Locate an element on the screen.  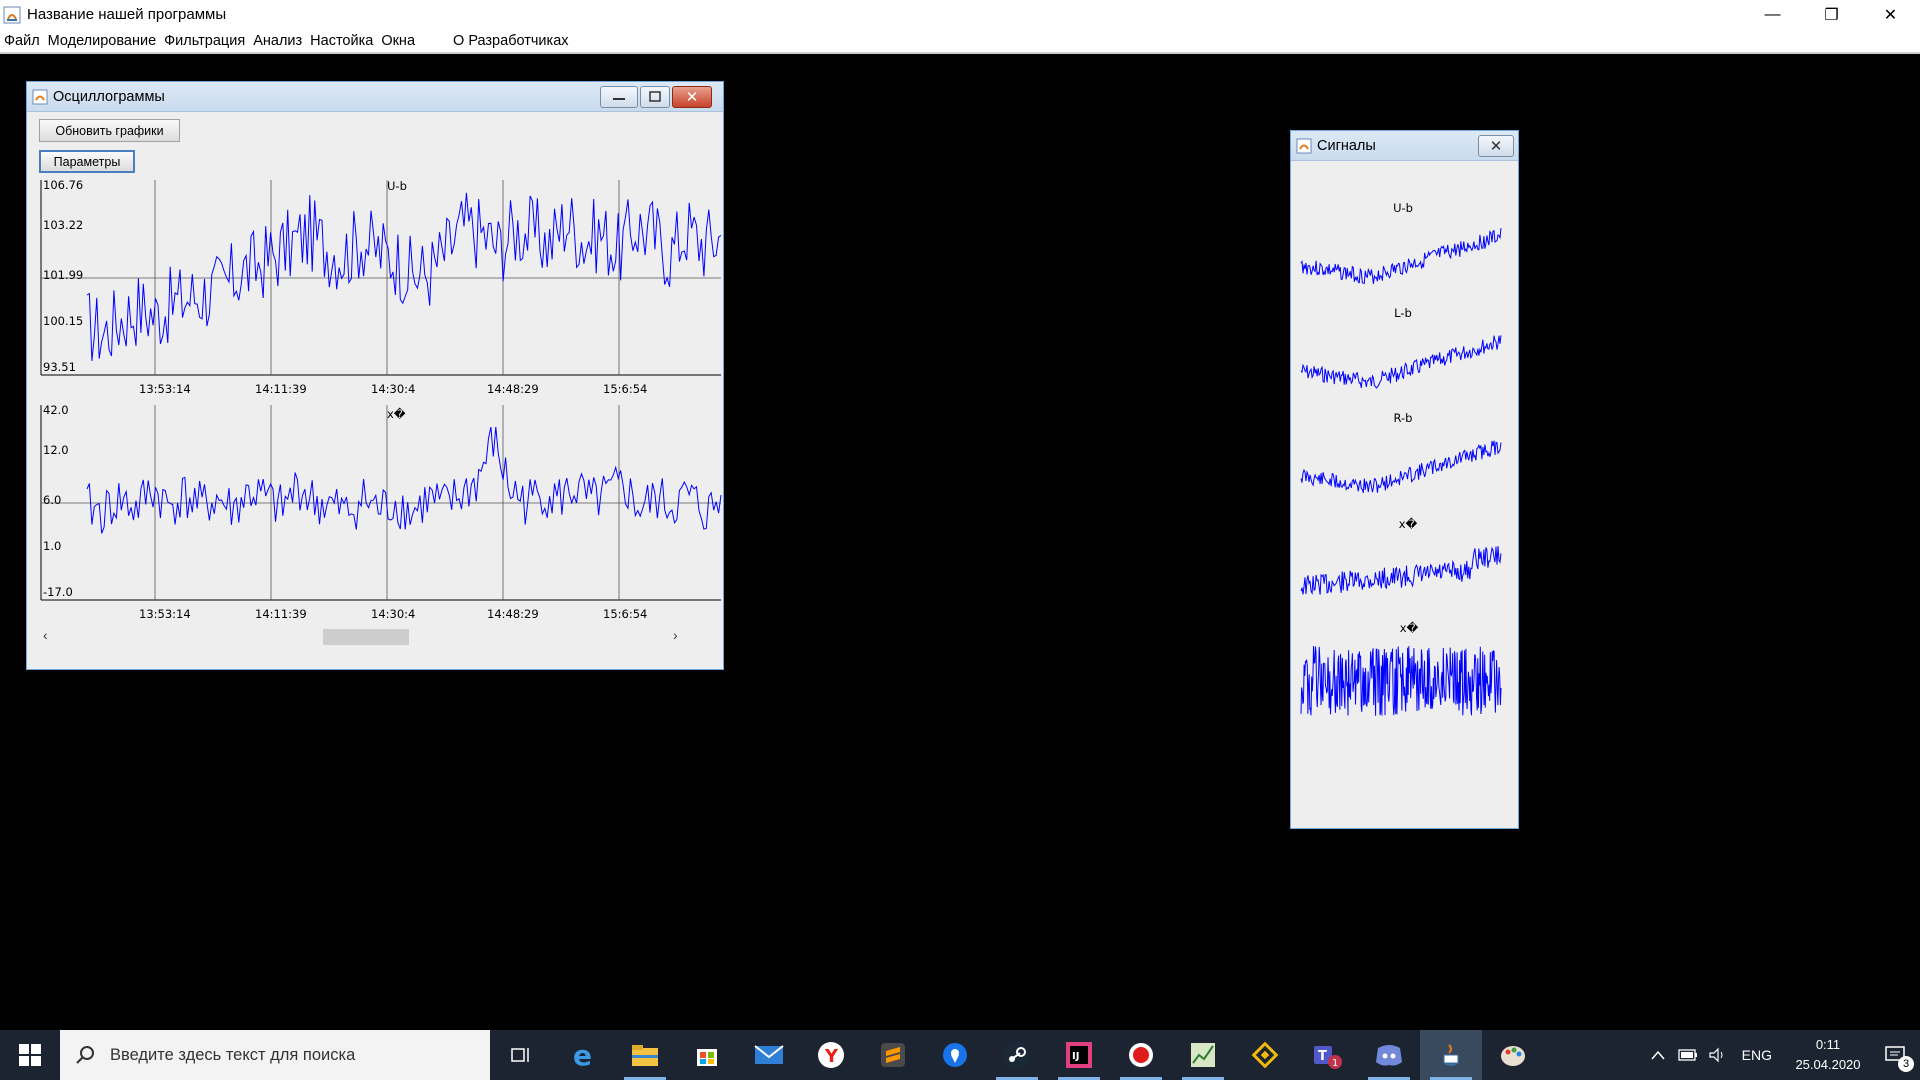
maps-icon is located at coordinates (955, 1055).